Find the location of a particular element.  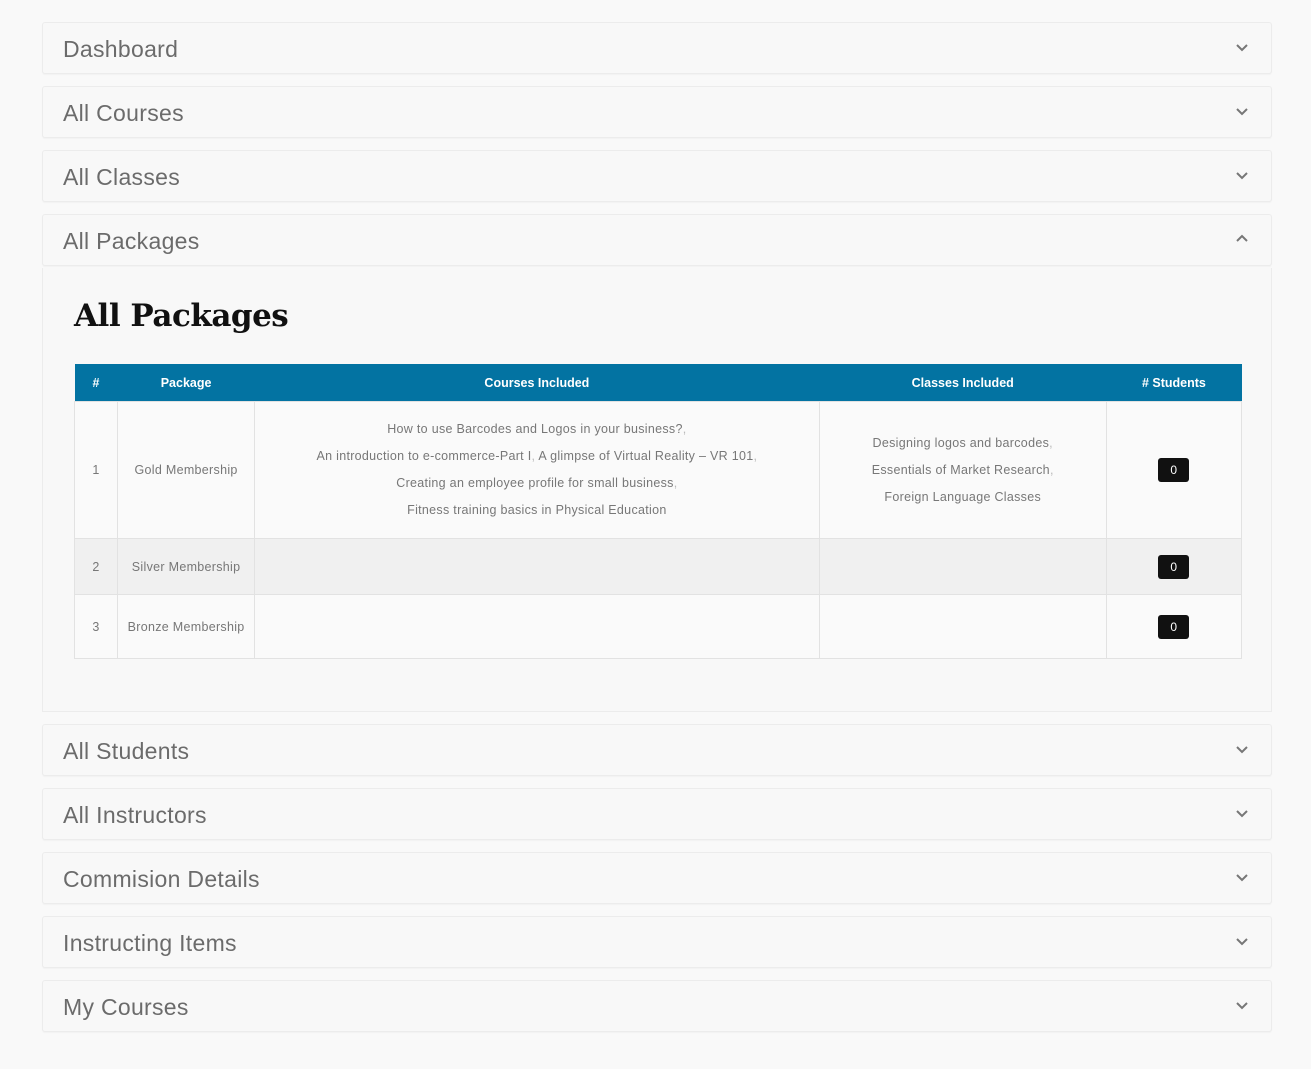

table-row: 3 Bronze Membership 0 is located at coordinates (658, 626).